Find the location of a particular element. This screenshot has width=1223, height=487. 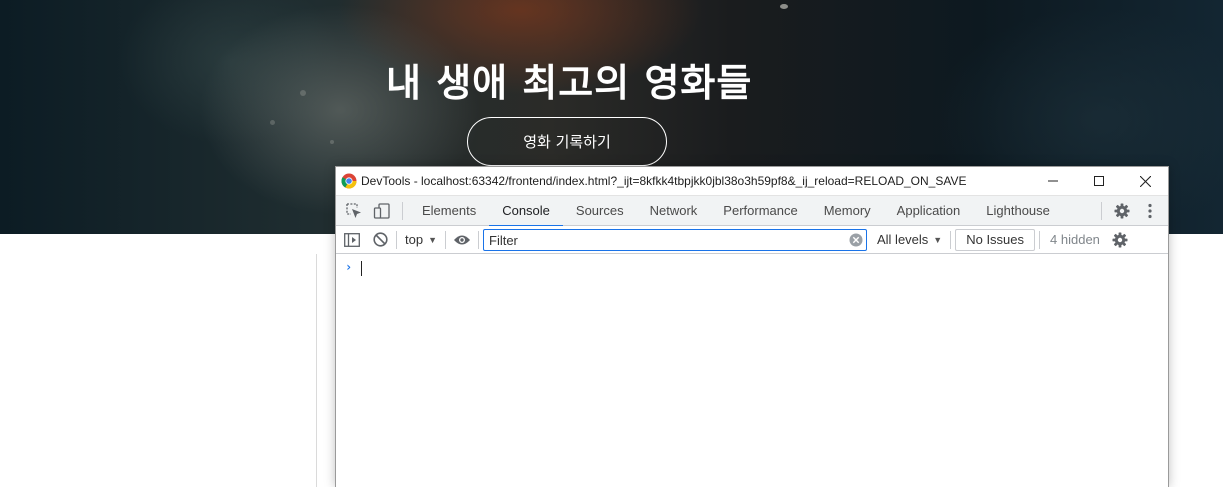

console-toolbar: top ▼ All levels ▼ No Issues 4 is located at coordinates (752, 240).